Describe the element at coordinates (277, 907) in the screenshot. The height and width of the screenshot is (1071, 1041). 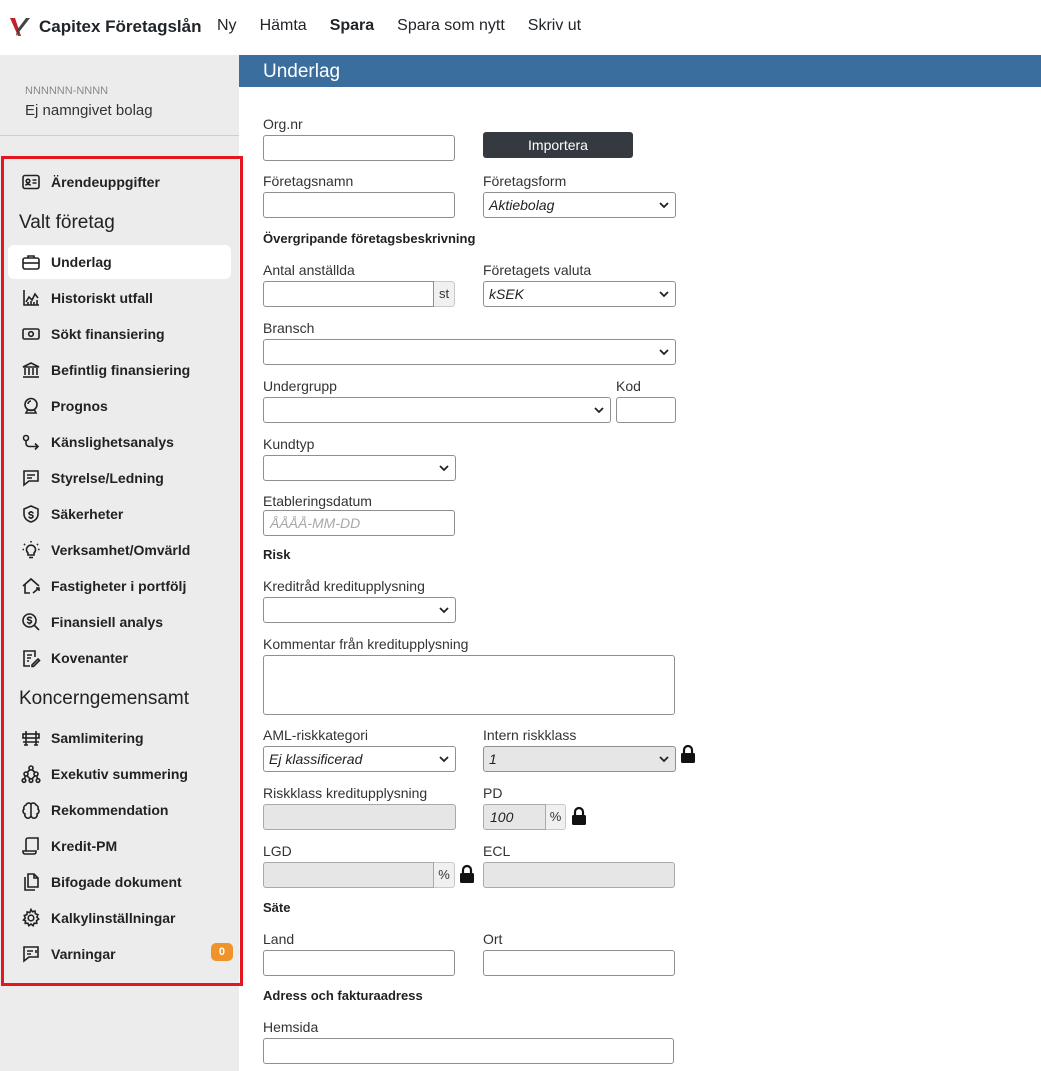
I see `seat-heading: Säte` at that location.